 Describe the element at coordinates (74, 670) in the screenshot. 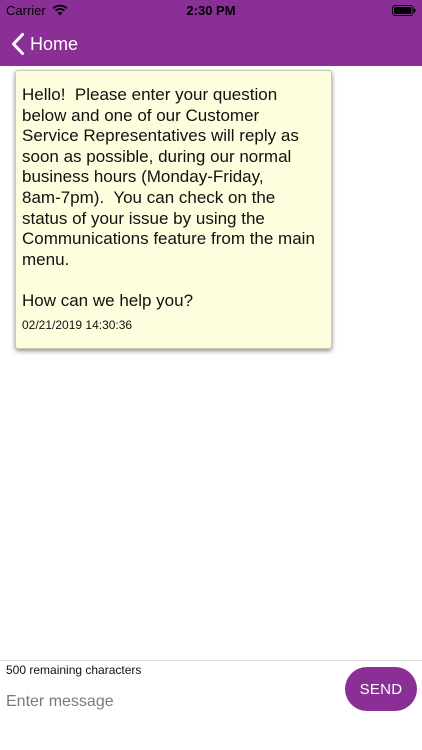

I see `remaining-characters: 500 remaining characters` at that location.